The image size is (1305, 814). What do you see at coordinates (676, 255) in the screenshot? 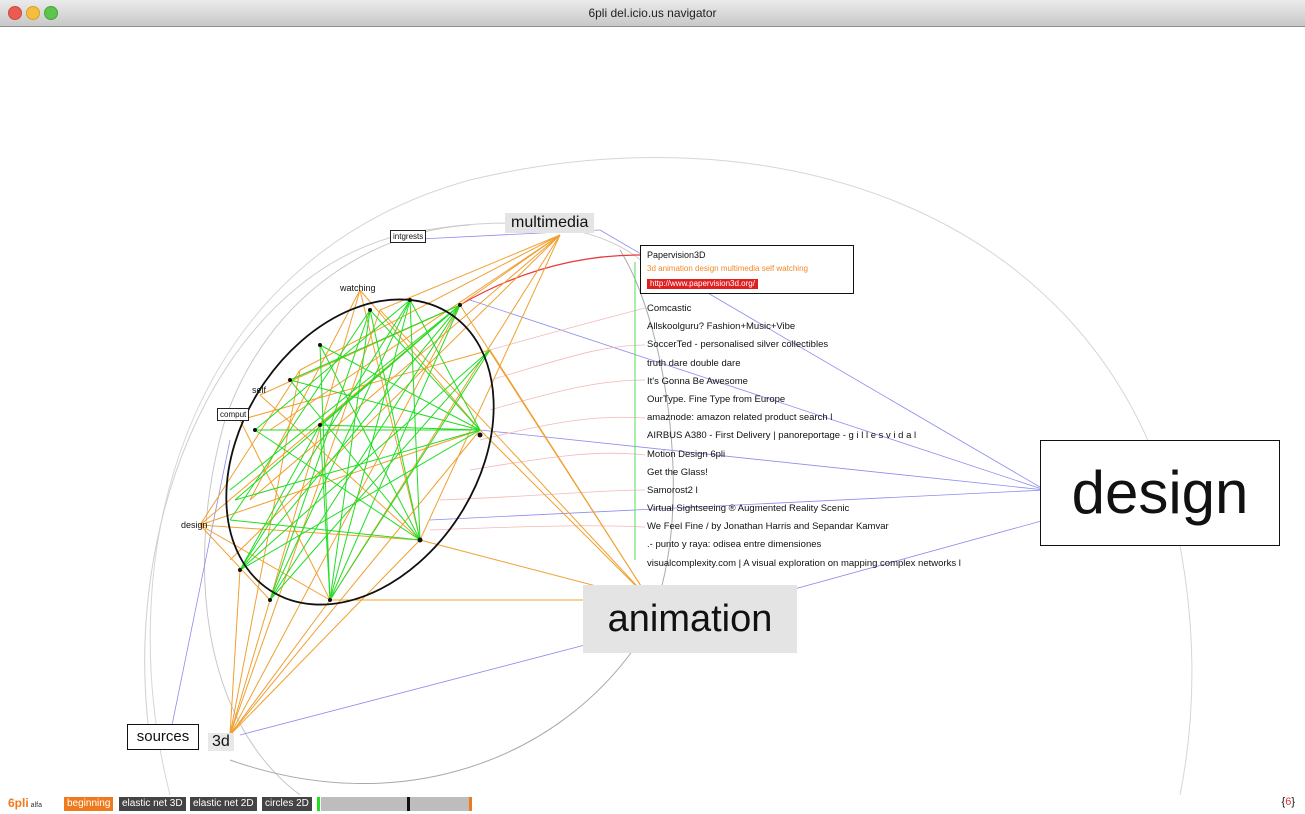
I see `popup-title: Papervision3D` at bounding box center [676, 255].